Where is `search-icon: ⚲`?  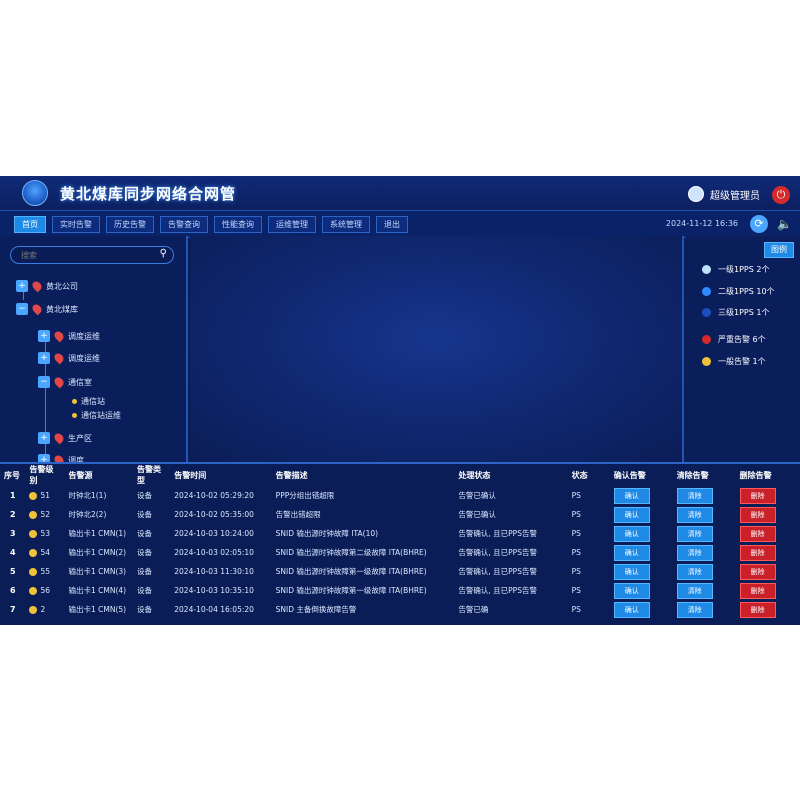
search-icon: ⚲ is located at coordinates (163, 253).